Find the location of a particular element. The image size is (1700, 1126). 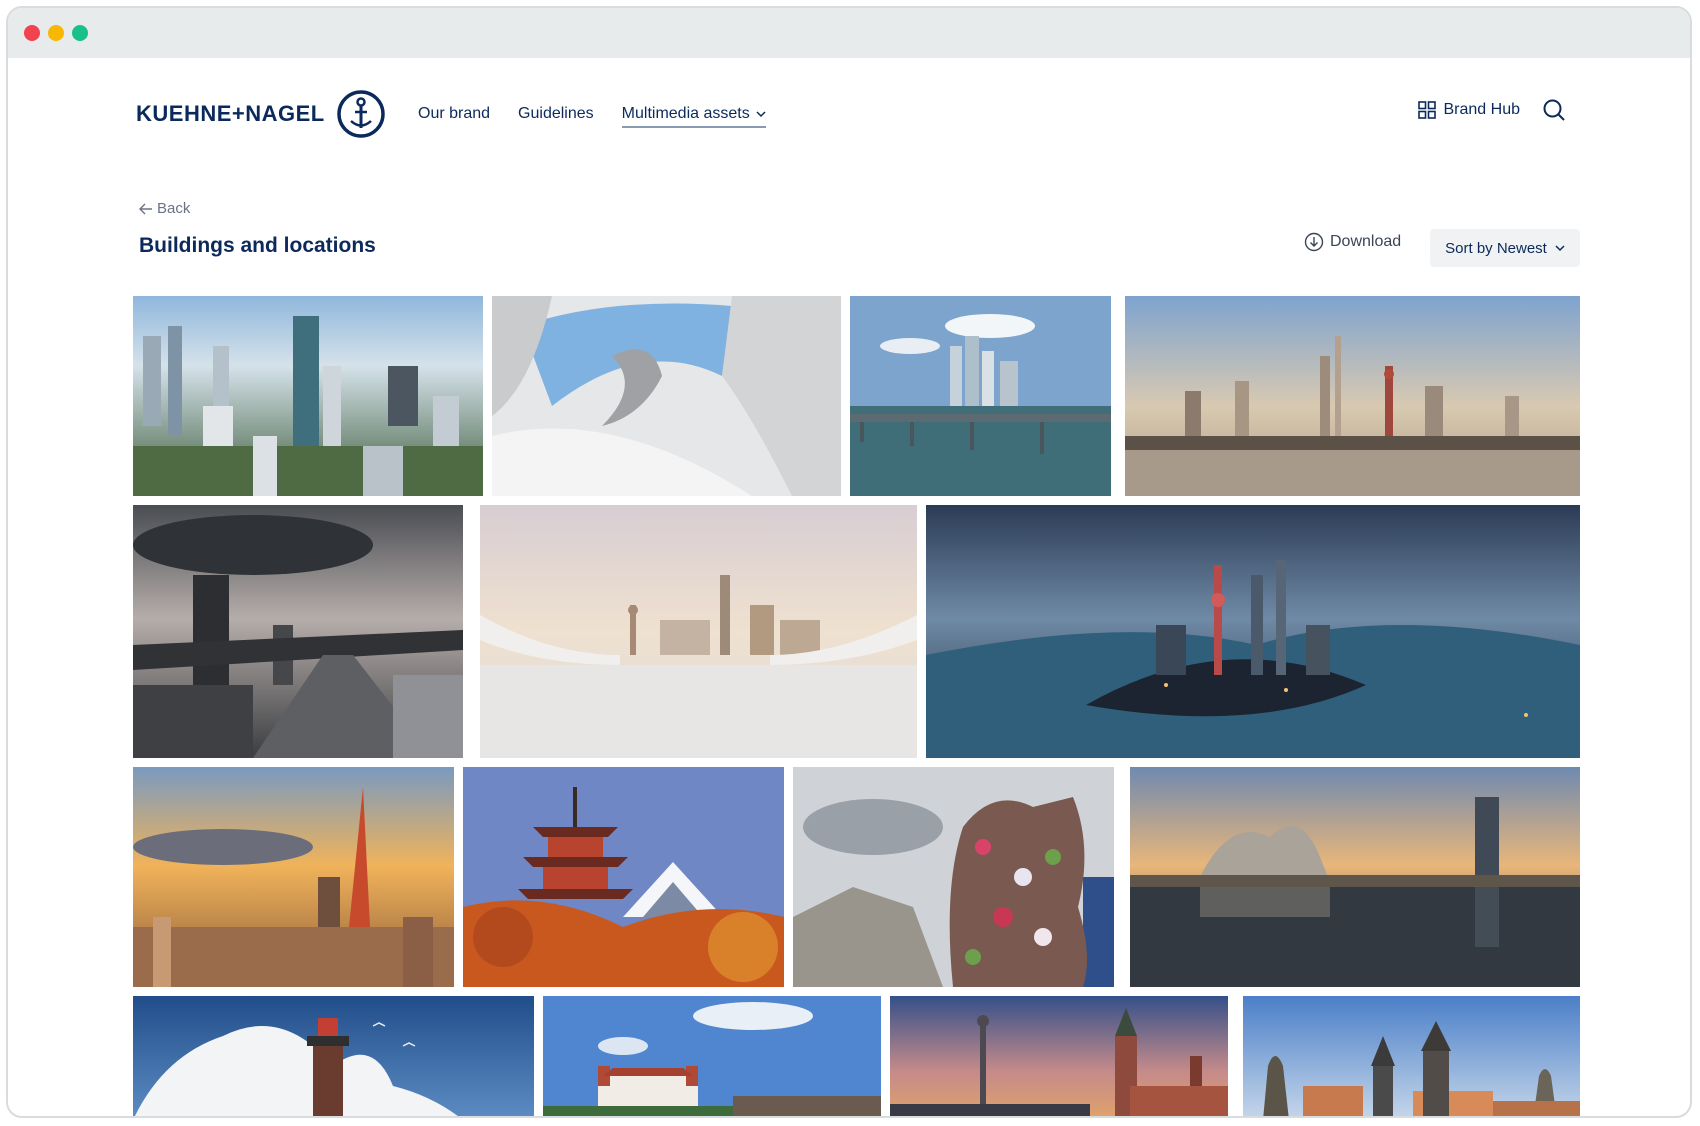

maximize-window-dot is located at coordinates (80, 33).